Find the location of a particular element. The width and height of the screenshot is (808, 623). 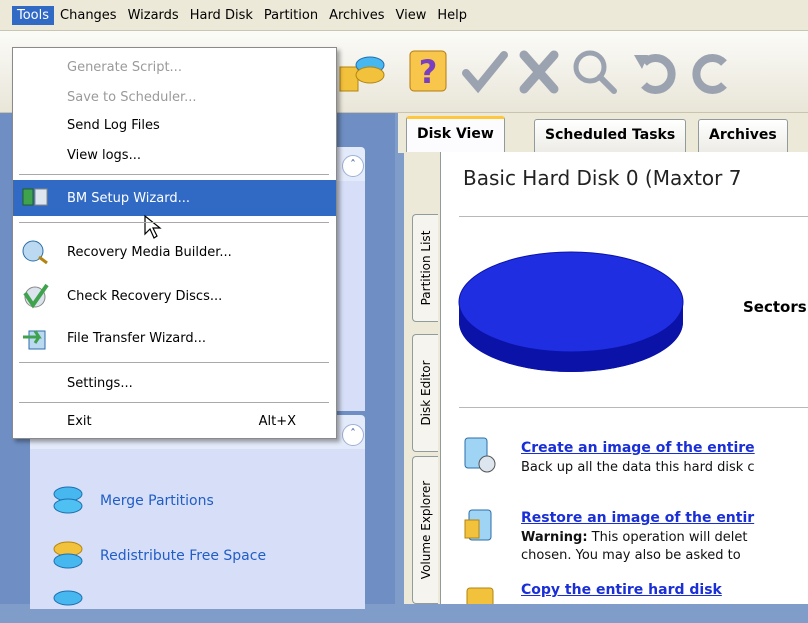

vtab-disk-editor: Disk Editor is located at coordinates (425, 393).